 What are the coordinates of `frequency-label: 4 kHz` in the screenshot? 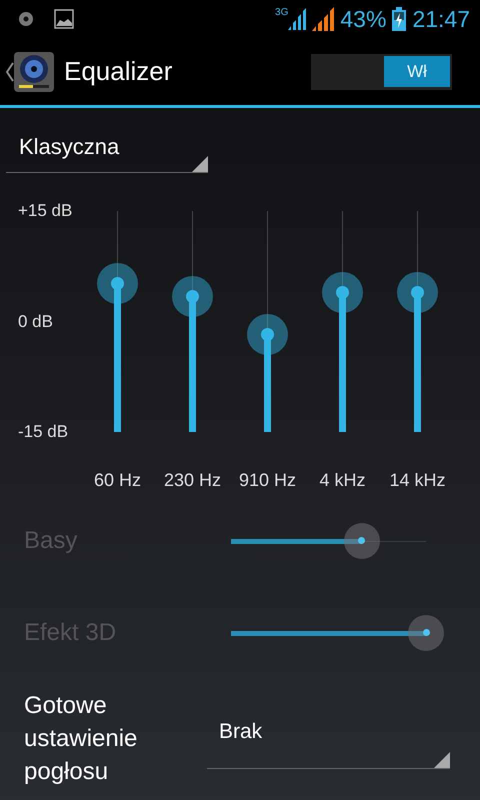 It's located at (342, 480).